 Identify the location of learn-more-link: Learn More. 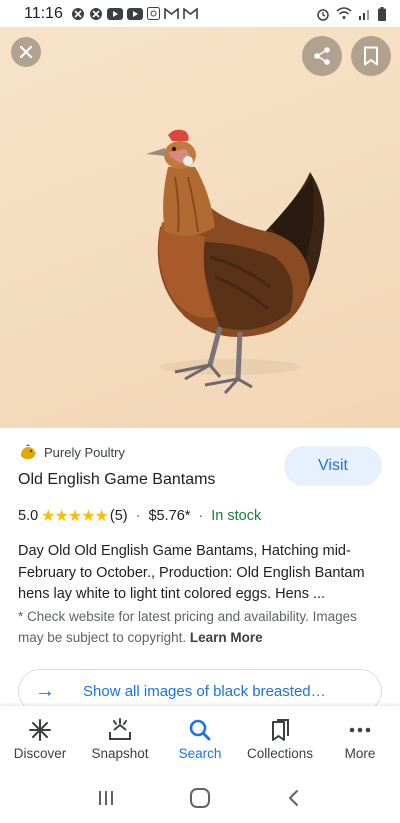
(226, 637).